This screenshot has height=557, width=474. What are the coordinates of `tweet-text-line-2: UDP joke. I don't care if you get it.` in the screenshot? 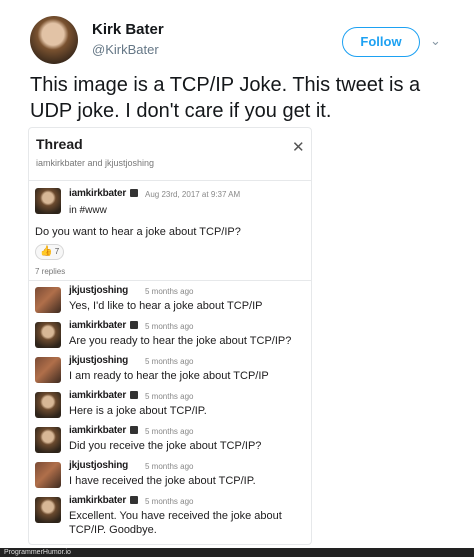 It's located at (181, 111).